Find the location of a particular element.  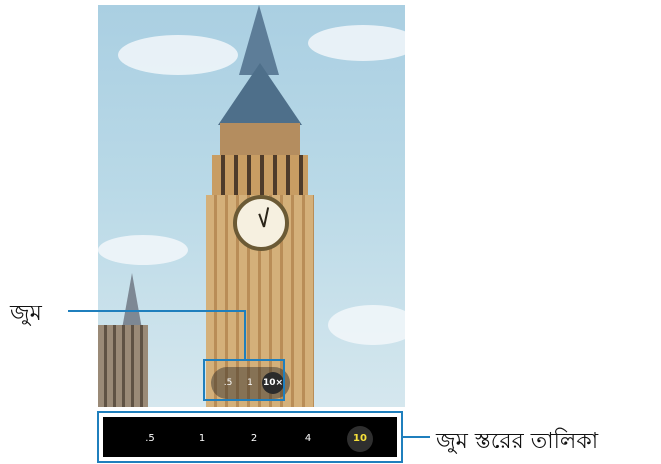

zoom-level-list-box: .5 1 2 4 10 is located at coordinates (250, 437).